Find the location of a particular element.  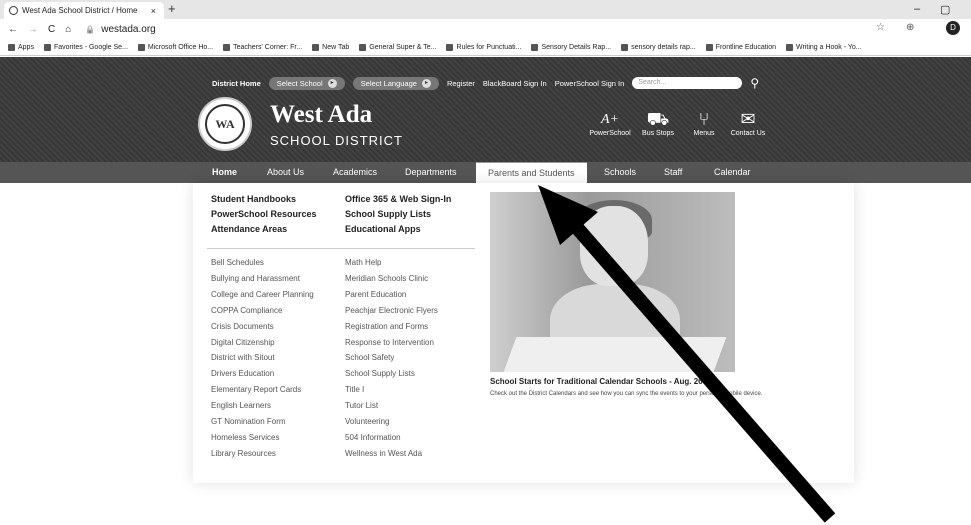

nav-staff: Staff is located at coordinates (673, 172).